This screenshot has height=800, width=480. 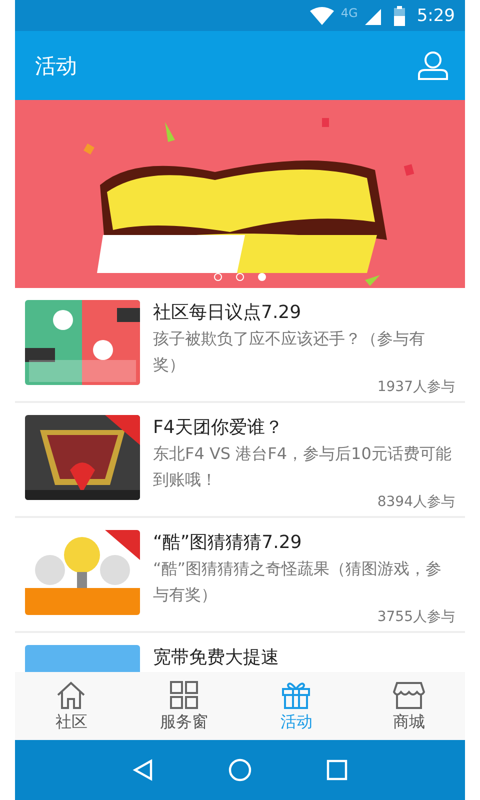 What do you see at coordinates (433, 65) in the screenshot?
I see `user-icon` at bounding box center [433, 65].